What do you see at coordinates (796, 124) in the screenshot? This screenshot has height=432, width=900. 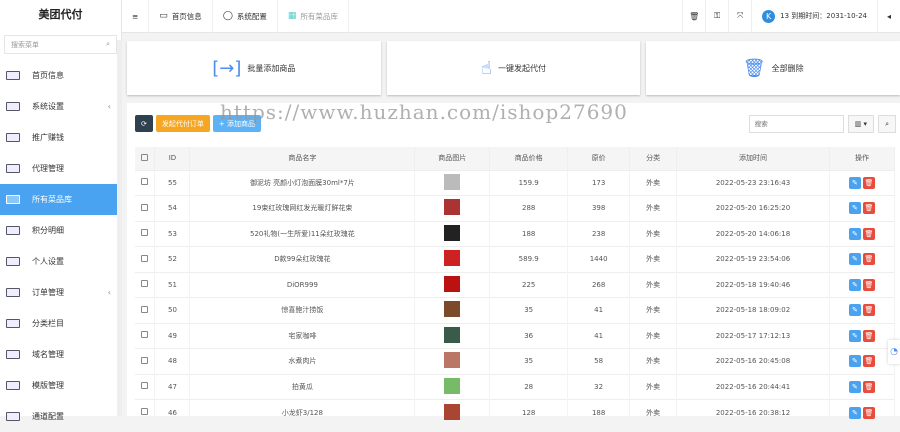 I see `table-search-input` at bounding box center [796, 124].